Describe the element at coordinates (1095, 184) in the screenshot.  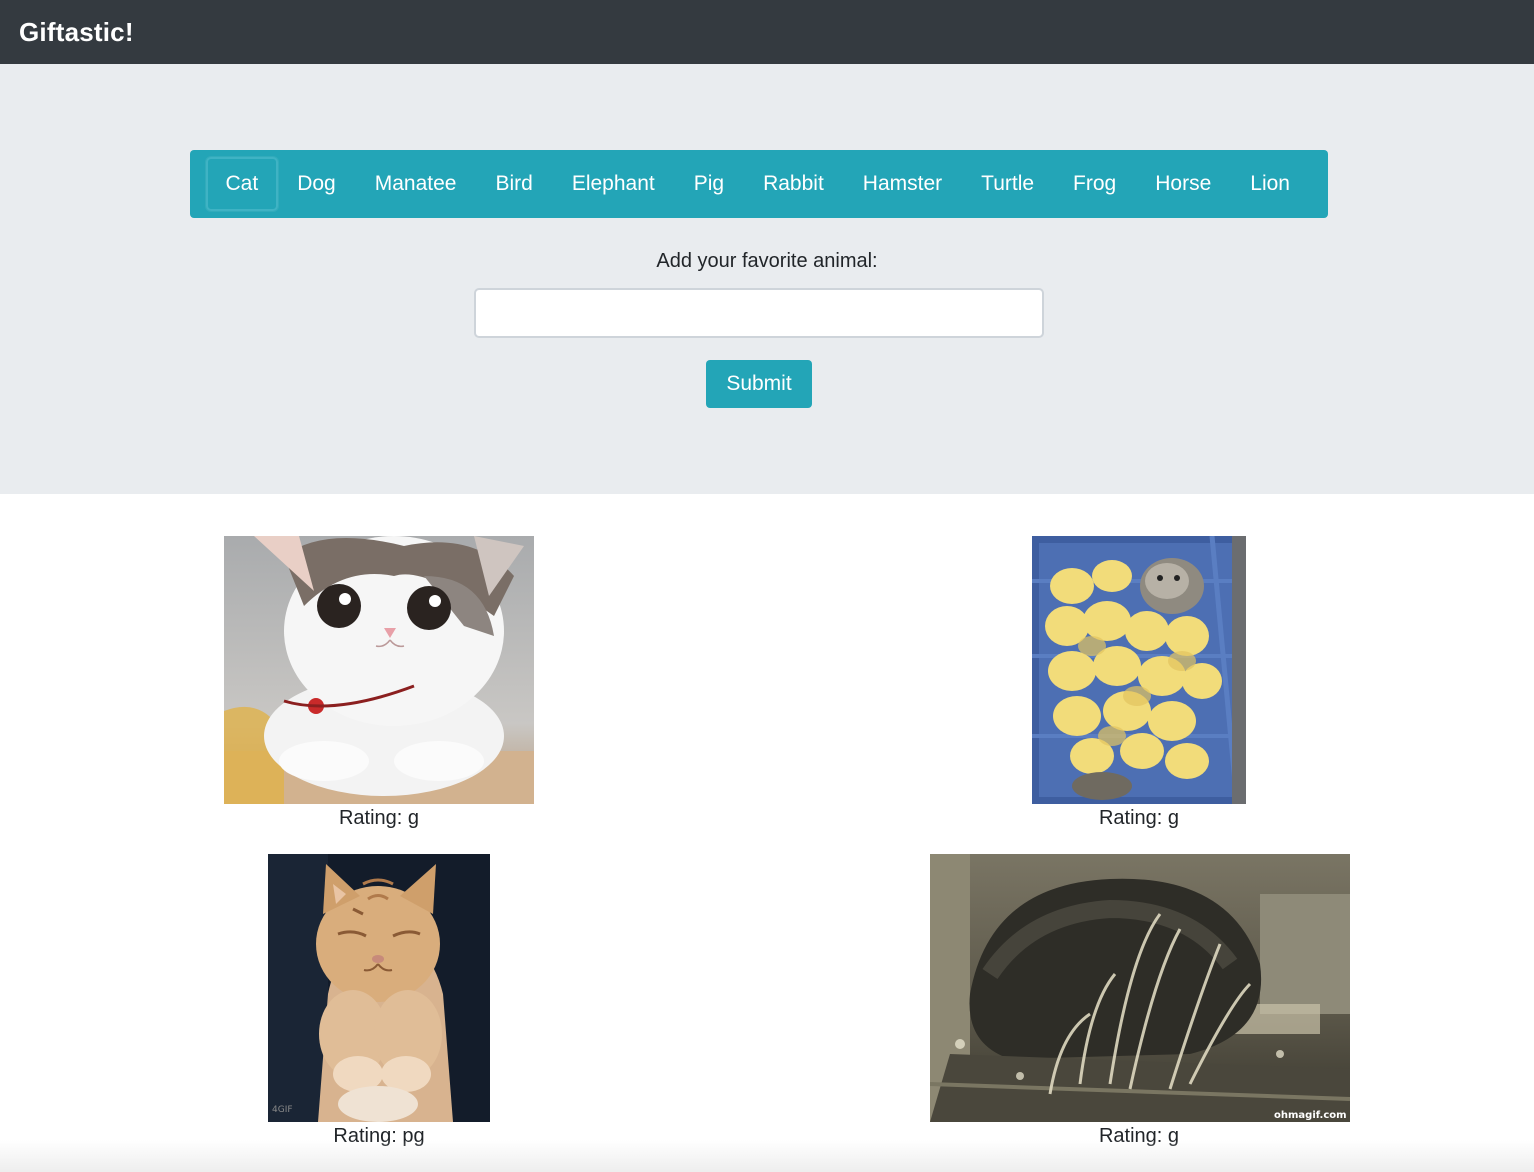
I see `animal-button-frog: Frog` at that location.